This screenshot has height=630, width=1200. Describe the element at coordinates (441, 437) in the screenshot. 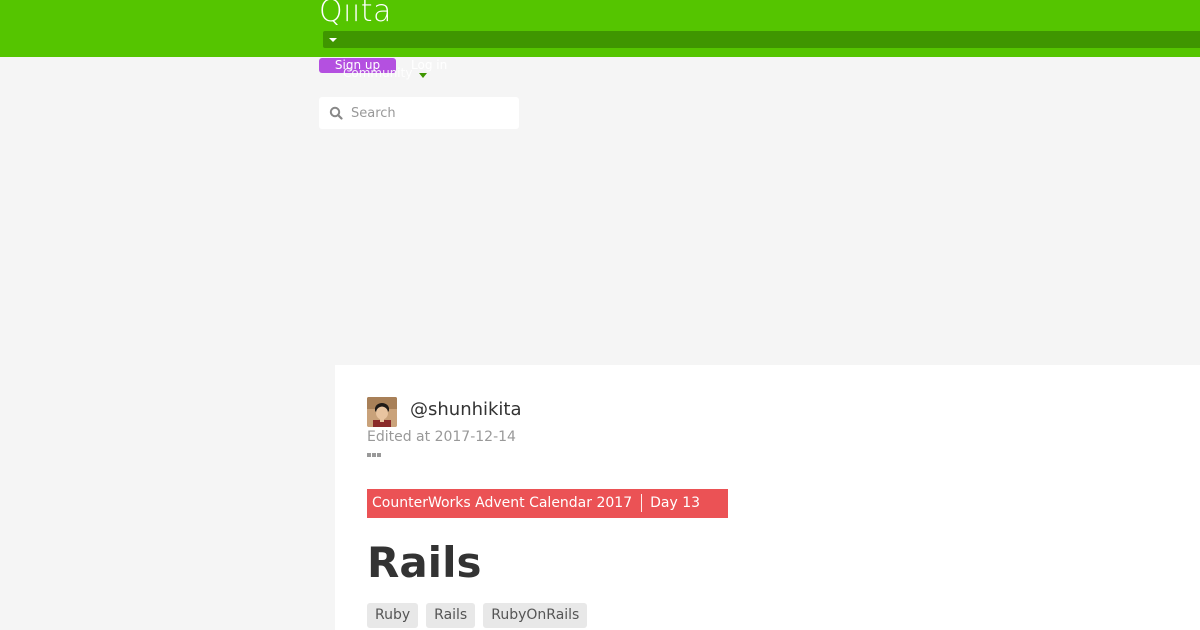

I see `edited-at-timestamp: Edited at 2017-12-14` at that location.